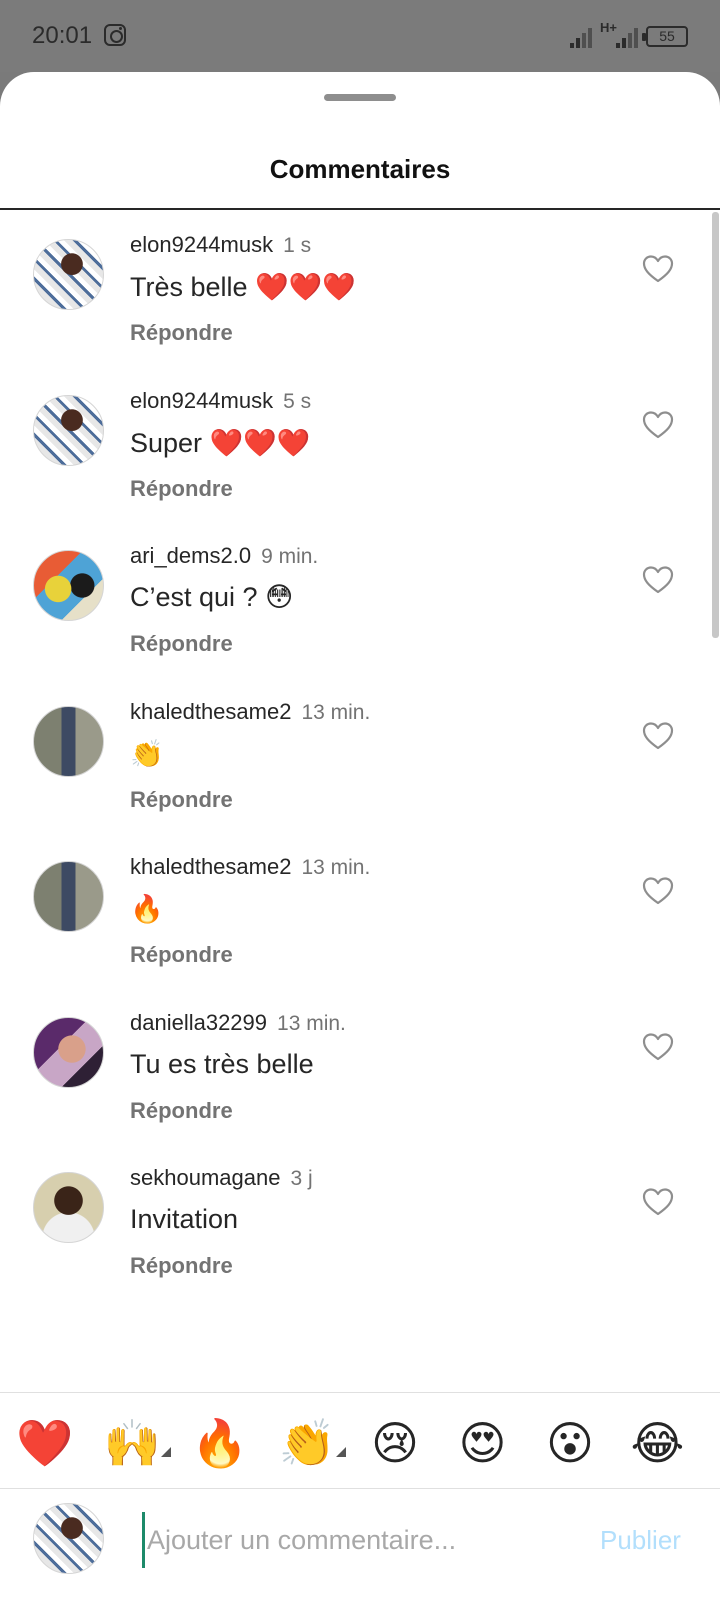 This screenshot has height=1612, width=720. Describe the element at coordinates (627, 37) in the screenshot. I see `signal-strength-icon` at that location.